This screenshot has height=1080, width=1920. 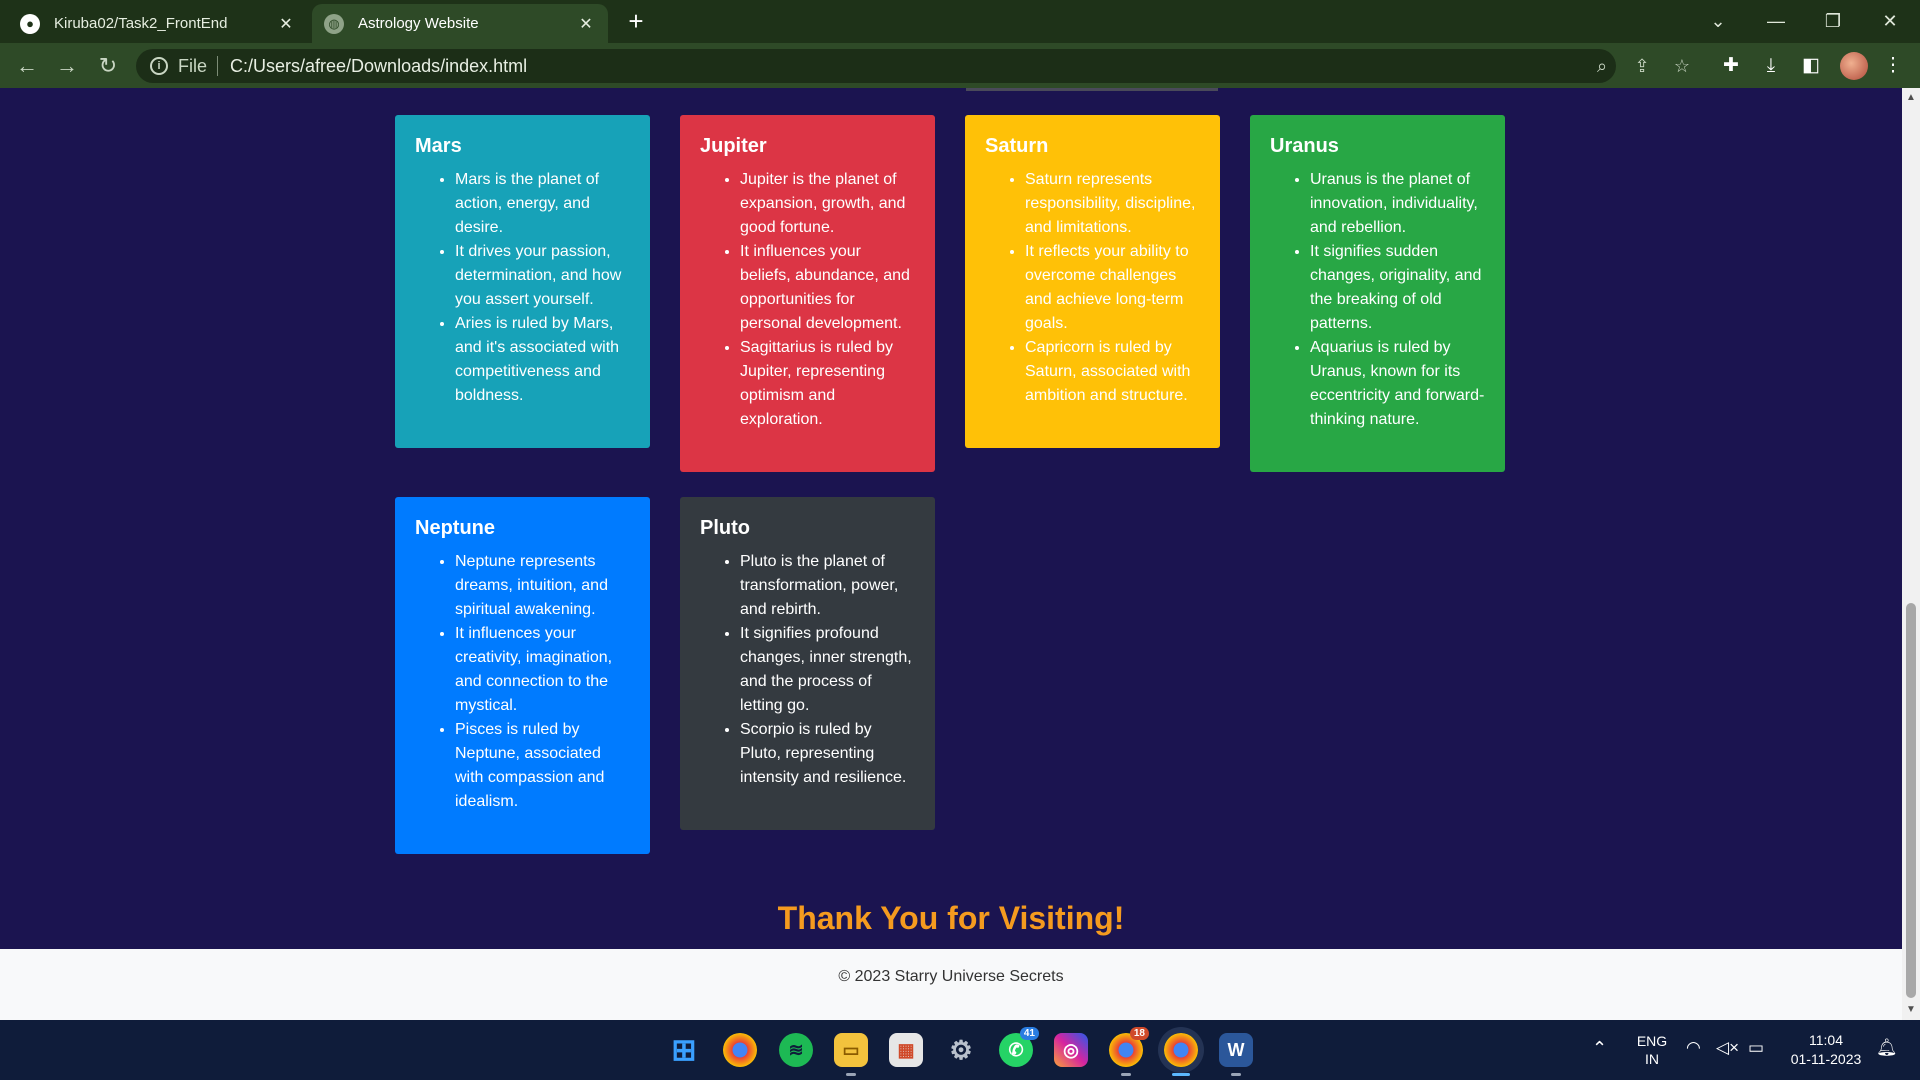 I want to click on info-icon: i, so click(x=159, y=66).